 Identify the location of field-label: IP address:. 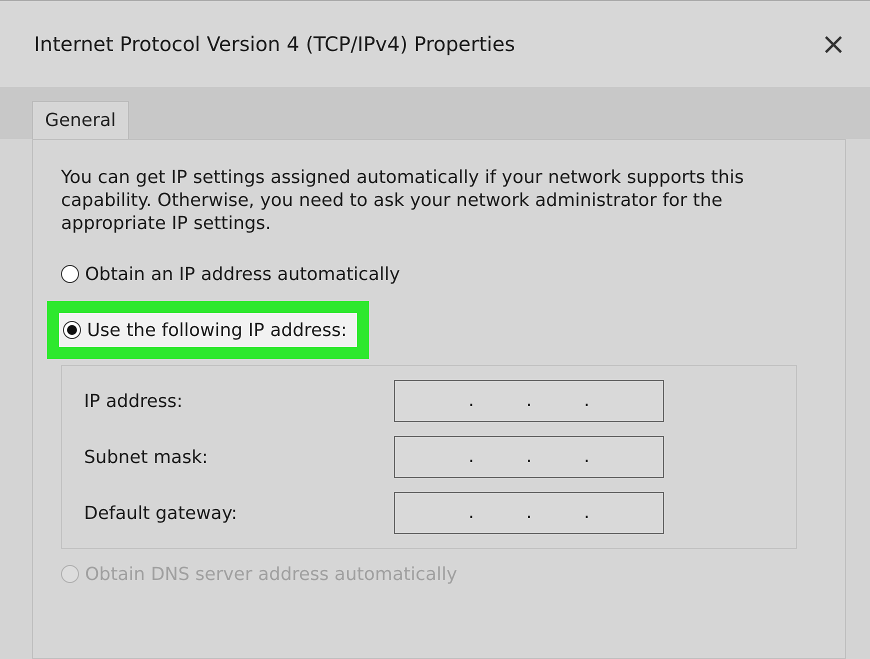
(133, 401).